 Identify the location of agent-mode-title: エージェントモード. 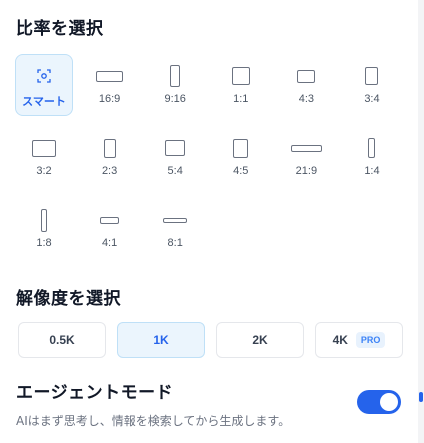
(95, 393).